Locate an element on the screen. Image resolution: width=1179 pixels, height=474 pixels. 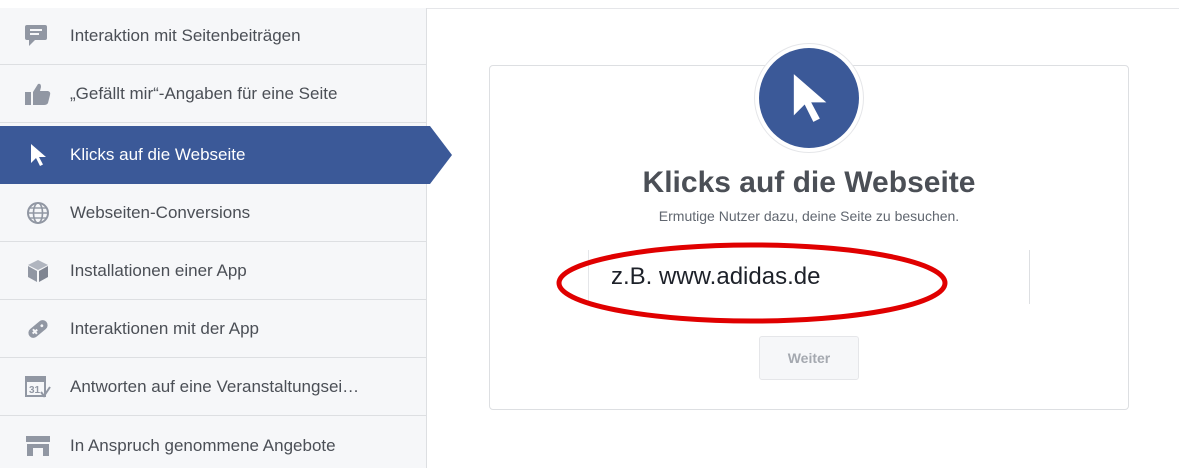
thumbs-up-icon is located at coordinates (38, 94).